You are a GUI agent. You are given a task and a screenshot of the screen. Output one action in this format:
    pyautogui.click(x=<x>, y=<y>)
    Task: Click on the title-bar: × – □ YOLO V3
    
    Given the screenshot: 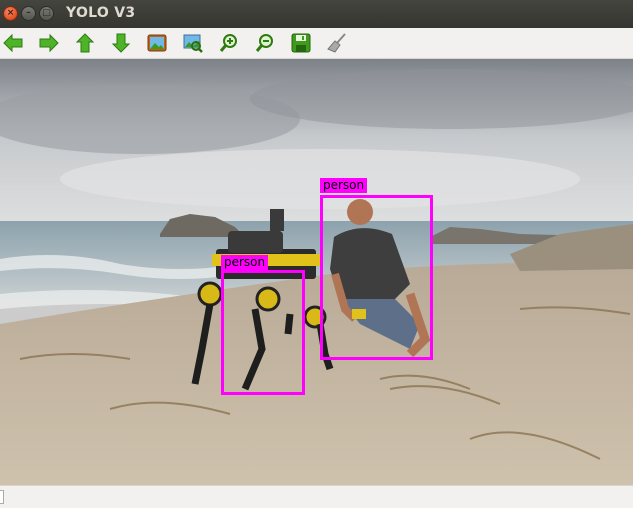 What is the action you would take?
    pyautogui.click(x=316, y=14)
    